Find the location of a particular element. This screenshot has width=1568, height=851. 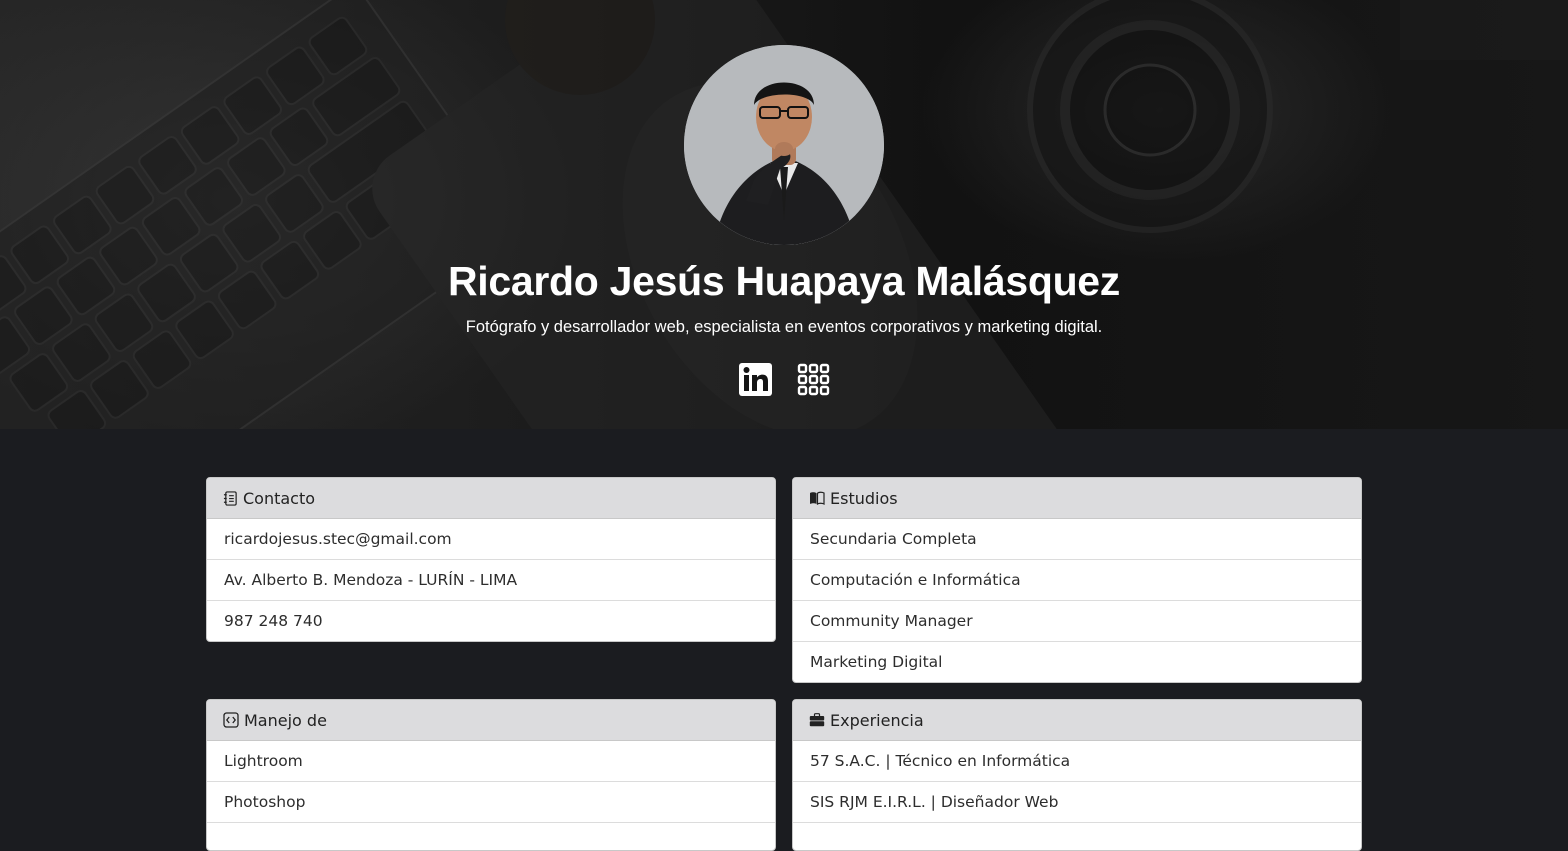

apps-link is located at coordinates (813, 379).